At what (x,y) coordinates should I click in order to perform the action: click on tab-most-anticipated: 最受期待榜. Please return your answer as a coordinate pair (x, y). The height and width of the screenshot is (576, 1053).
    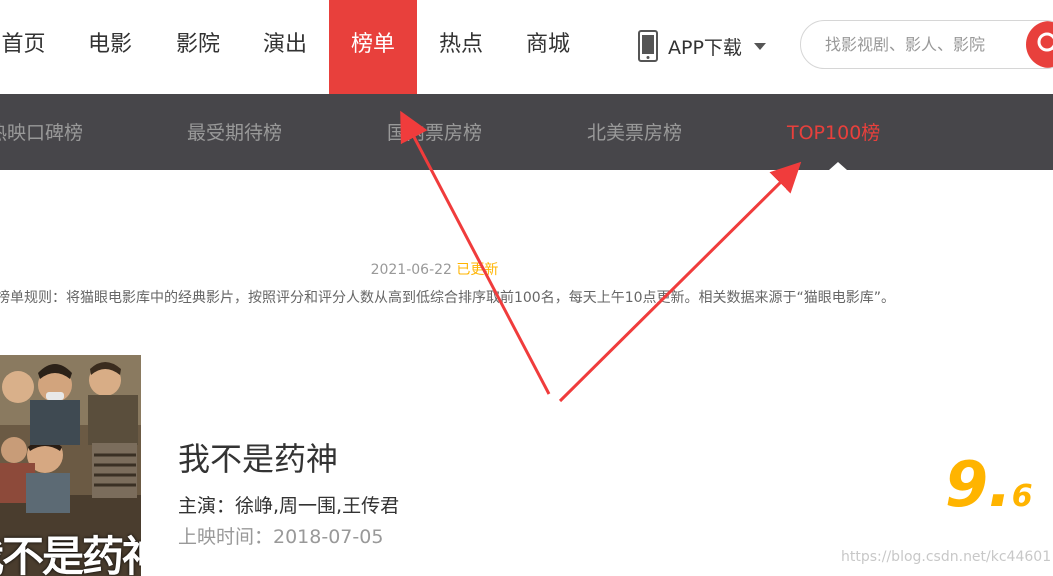
    Looking at the image, I should click on (234, 132).